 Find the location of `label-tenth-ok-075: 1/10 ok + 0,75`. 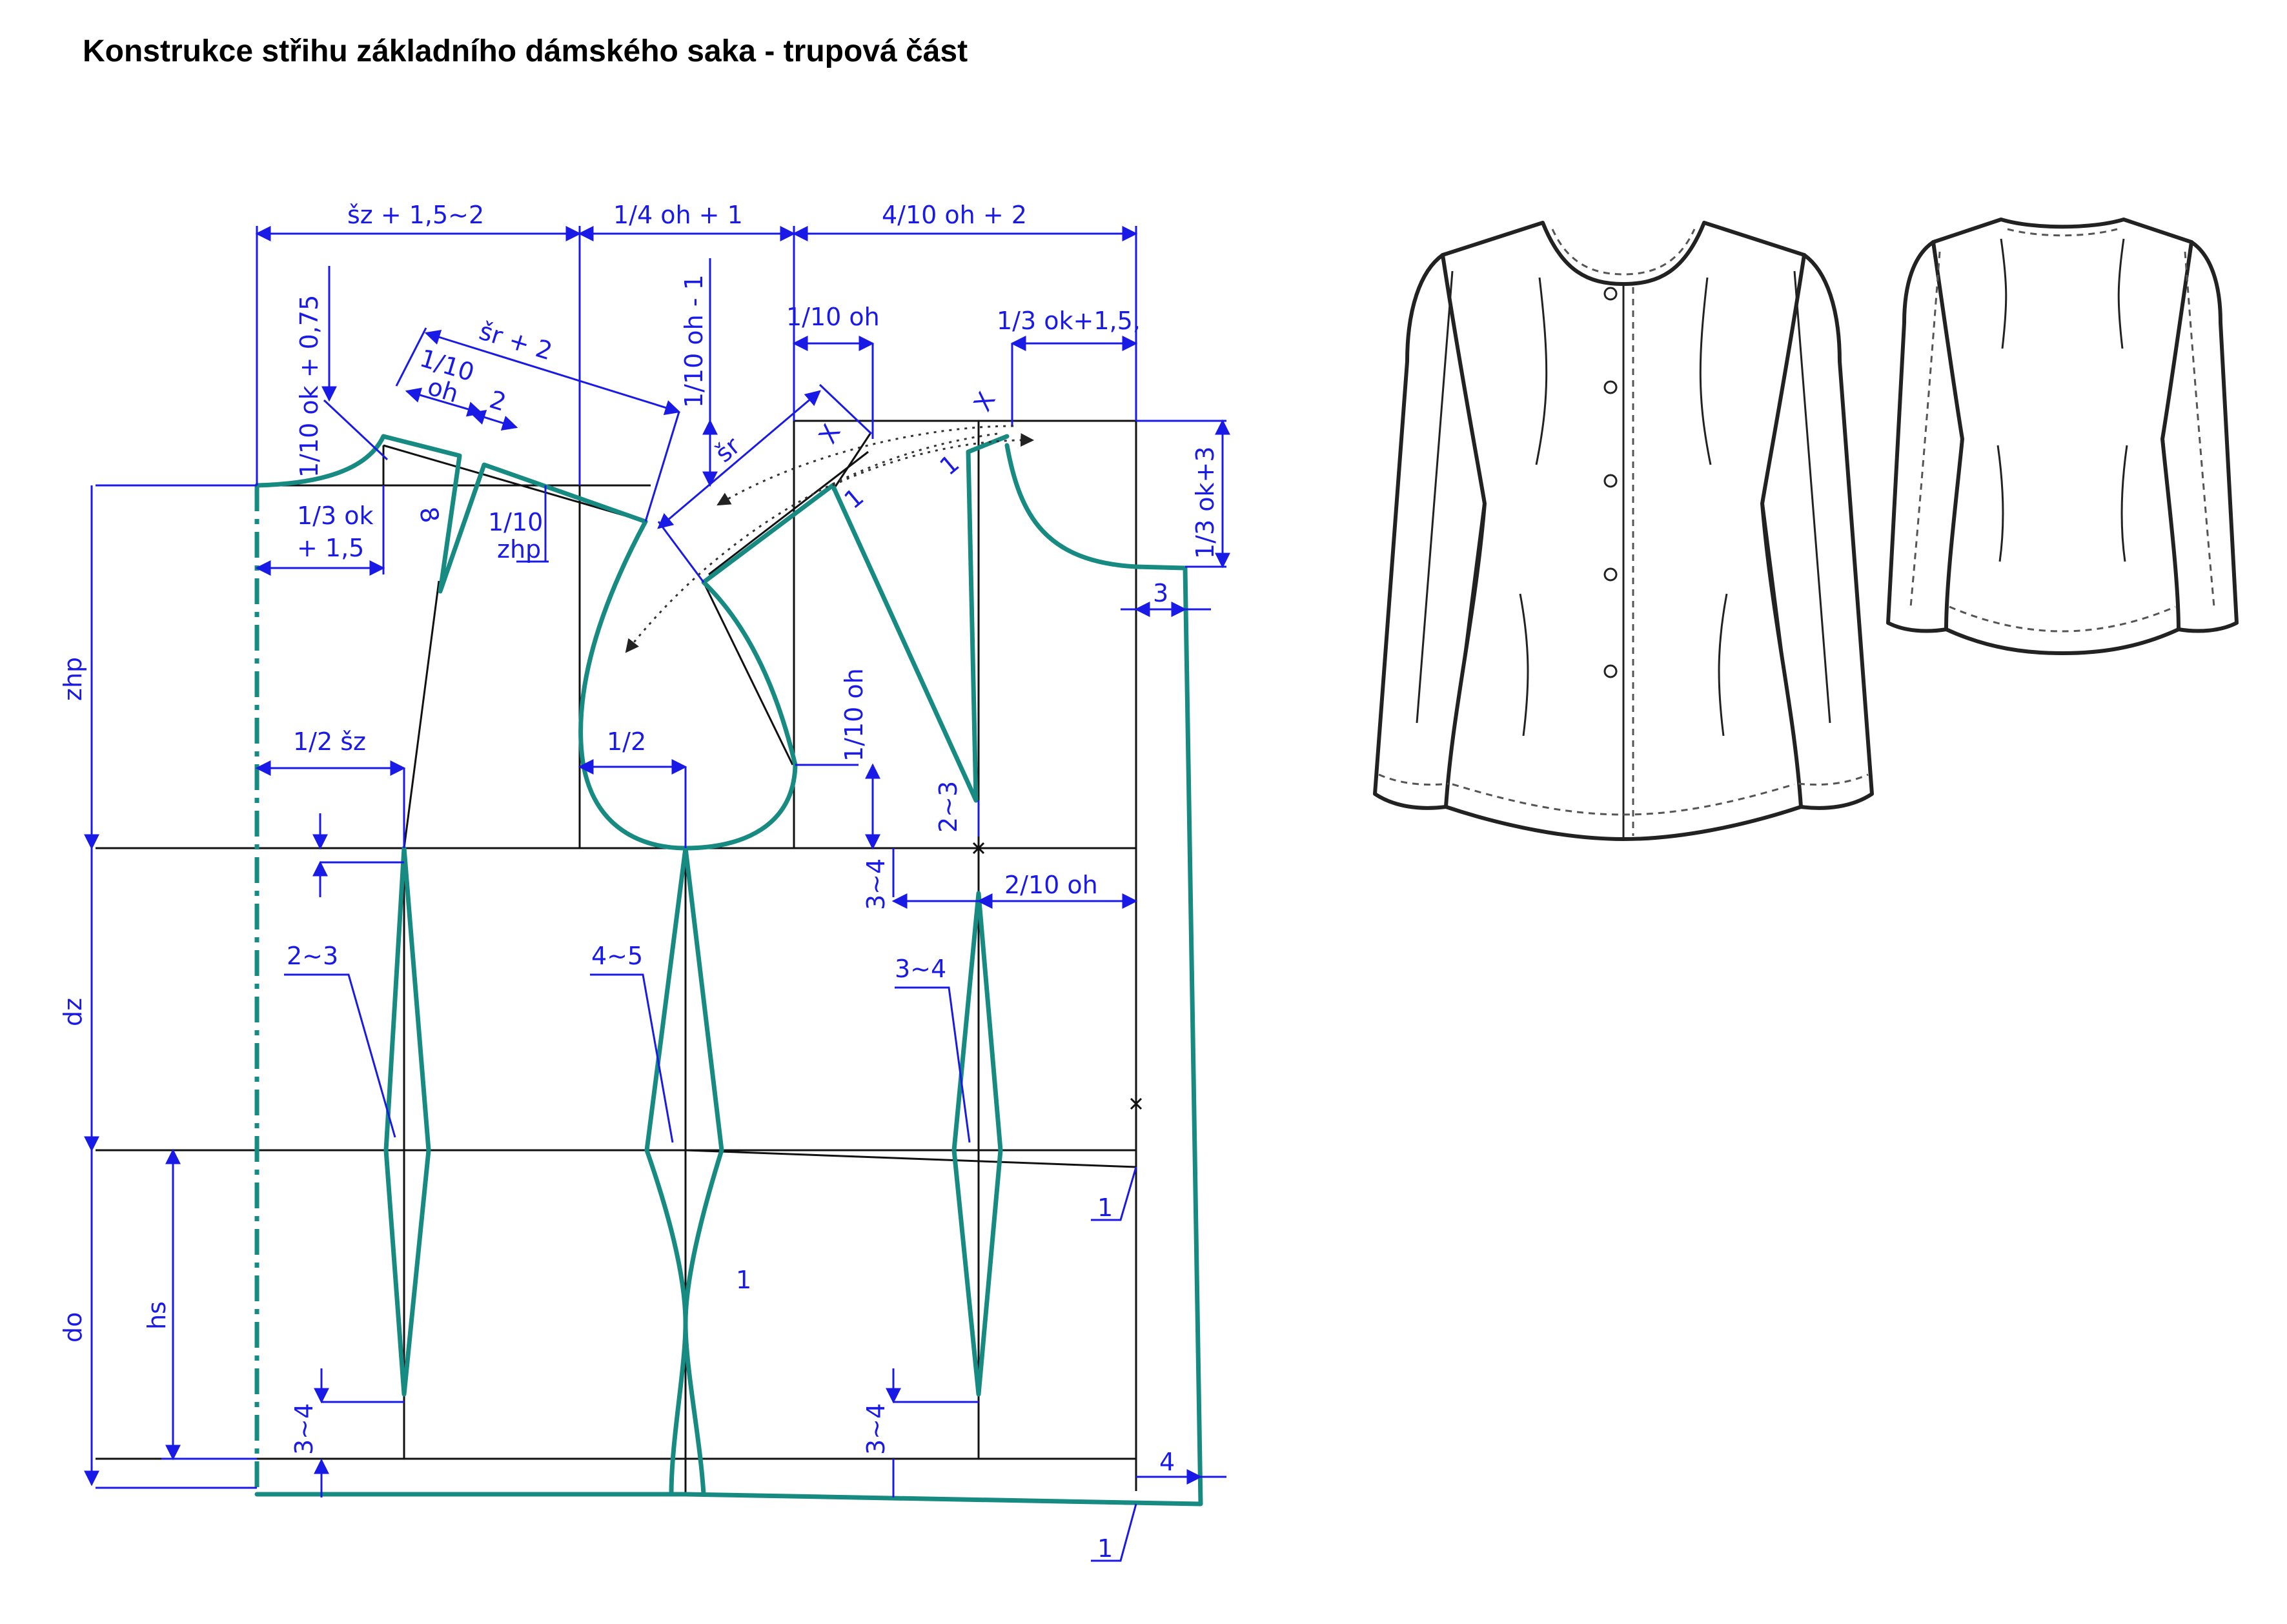

label-tenth-ok-075: 1/10 ok + 0,75 is located at coordinates (309, 386).